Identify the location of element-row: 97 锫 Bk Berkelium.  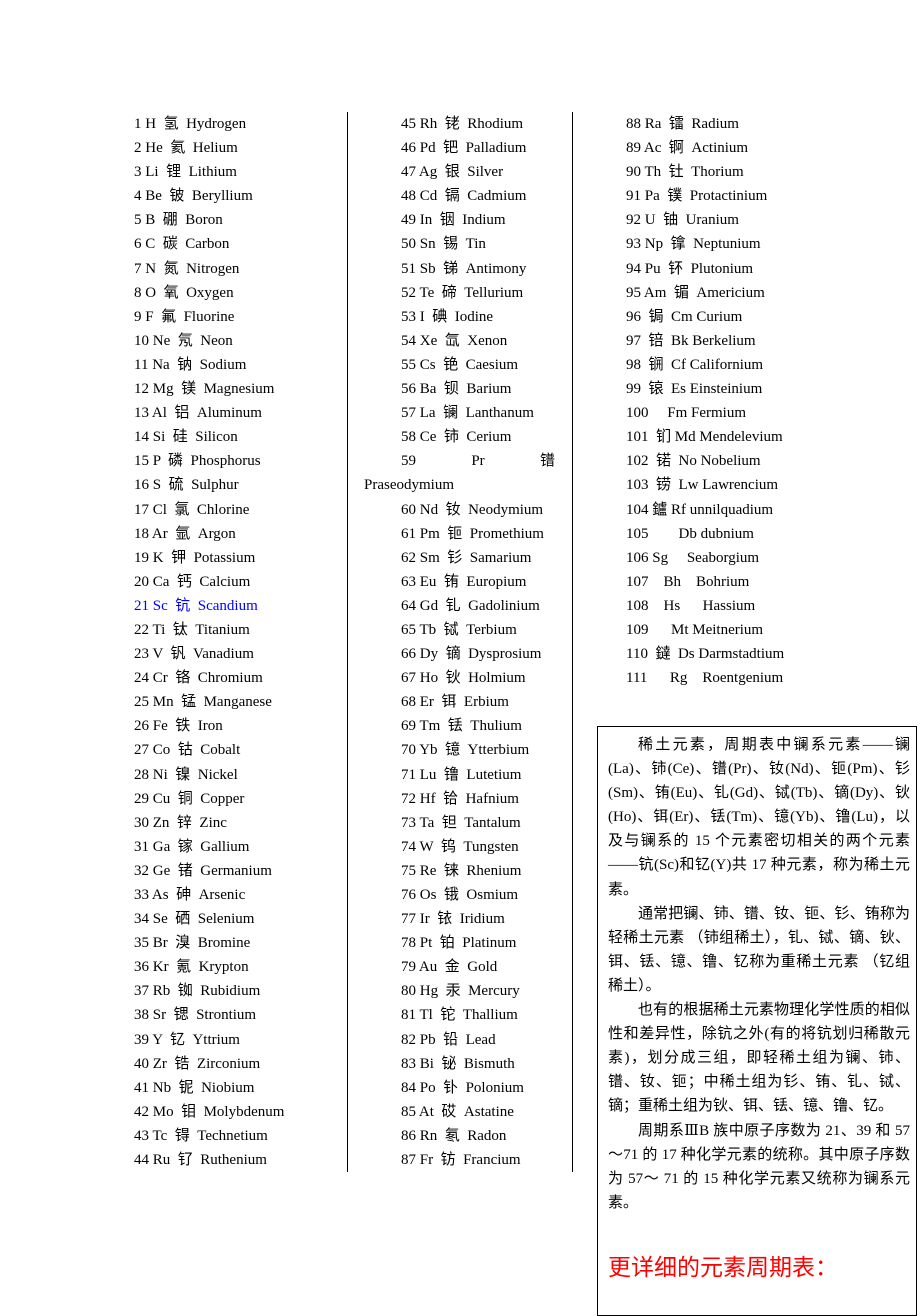
(691, 340).